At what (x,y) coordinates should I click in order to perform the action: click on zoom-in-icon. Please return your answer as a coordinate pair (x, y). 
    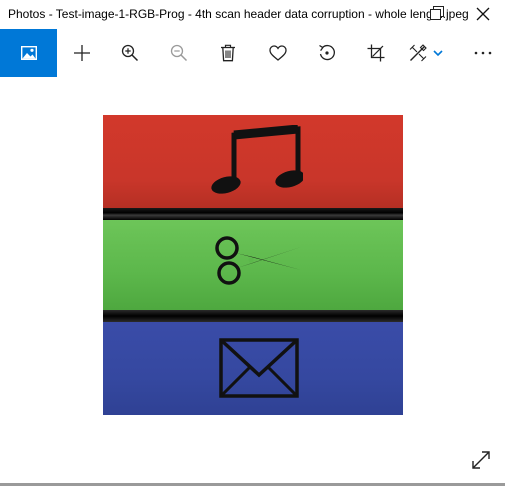
    Looking at the image, I should click on (130, 53).